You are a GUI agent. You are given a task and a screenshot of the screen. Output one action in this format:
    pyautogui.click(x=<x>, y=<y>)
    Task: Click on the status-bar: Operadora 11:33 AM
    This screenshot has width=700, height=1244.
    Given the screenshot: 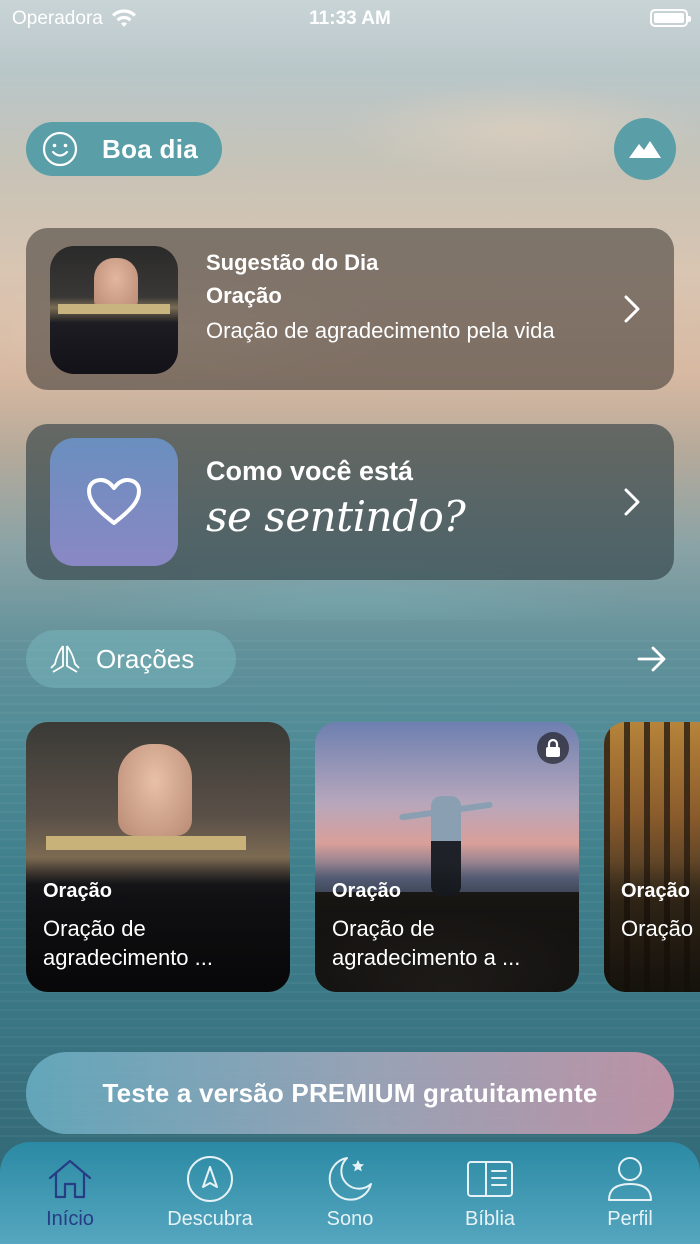 What is the action you would take?
    pyautogui.click(x=350, y=18)
    